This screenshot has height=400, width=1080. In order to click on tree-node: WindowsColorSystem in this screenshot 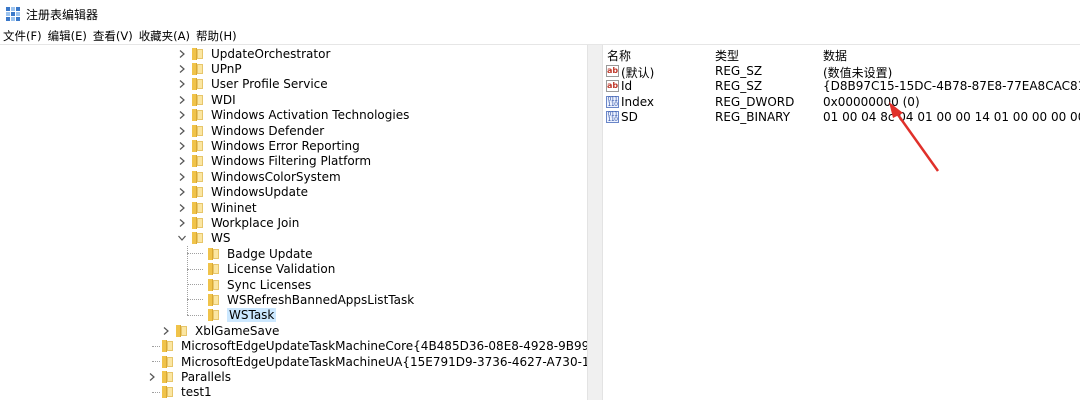, I will do `click(259, 176)`.